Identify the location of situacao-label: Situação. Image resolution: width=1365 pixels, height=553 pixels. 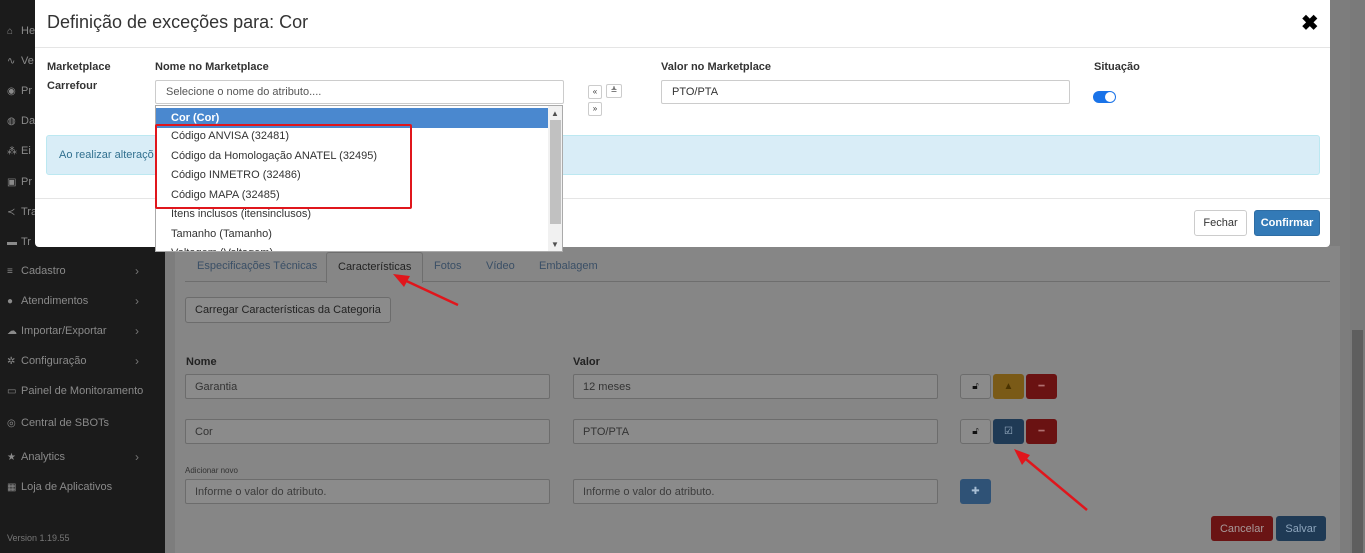
(1117, 67).